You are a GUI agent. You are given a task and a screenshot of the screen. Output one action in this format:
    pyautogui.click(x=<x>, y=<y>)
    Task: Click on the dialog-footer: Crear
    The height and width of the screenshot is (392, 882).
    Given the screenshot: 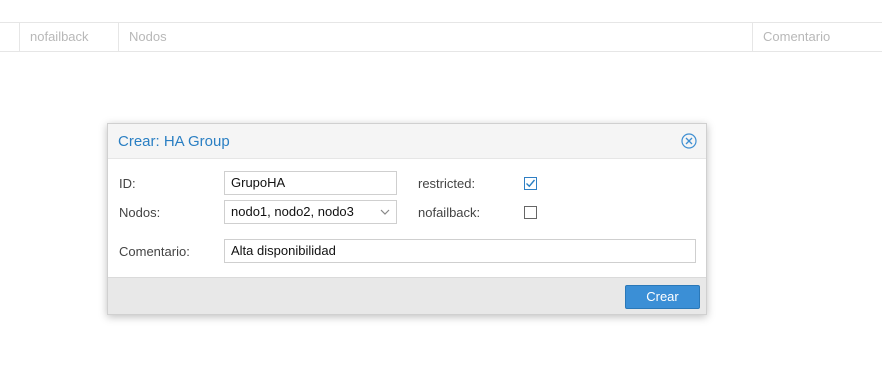 What is the action you would take?
    pyautogui.click(x=407, y=295)
    